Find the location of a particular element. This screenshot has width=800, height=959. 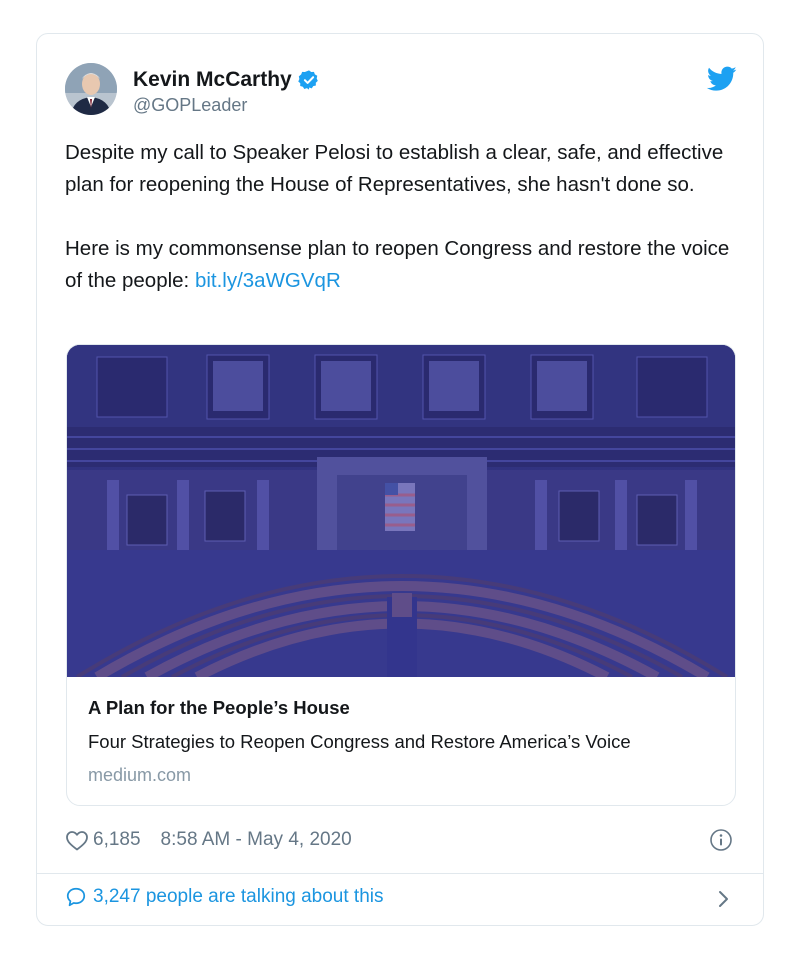

info-icon is located at coordinates (721, 840).